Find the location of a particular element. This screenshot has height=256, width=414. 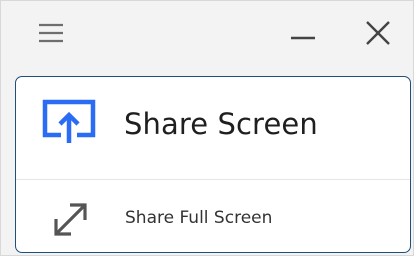

close-button is located at coordinates (378, 35).